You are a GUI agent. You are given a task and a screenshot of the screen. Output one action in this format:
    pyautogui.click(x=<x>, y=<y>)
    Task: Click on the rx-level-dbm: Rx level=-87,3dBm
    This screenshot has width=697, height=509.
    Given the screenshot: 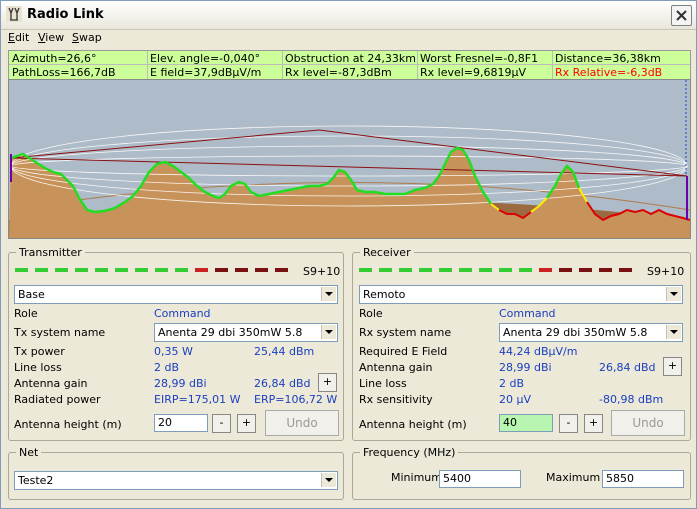 What is the action you would take?
    pyautogui.click(x=338, y=72)
    